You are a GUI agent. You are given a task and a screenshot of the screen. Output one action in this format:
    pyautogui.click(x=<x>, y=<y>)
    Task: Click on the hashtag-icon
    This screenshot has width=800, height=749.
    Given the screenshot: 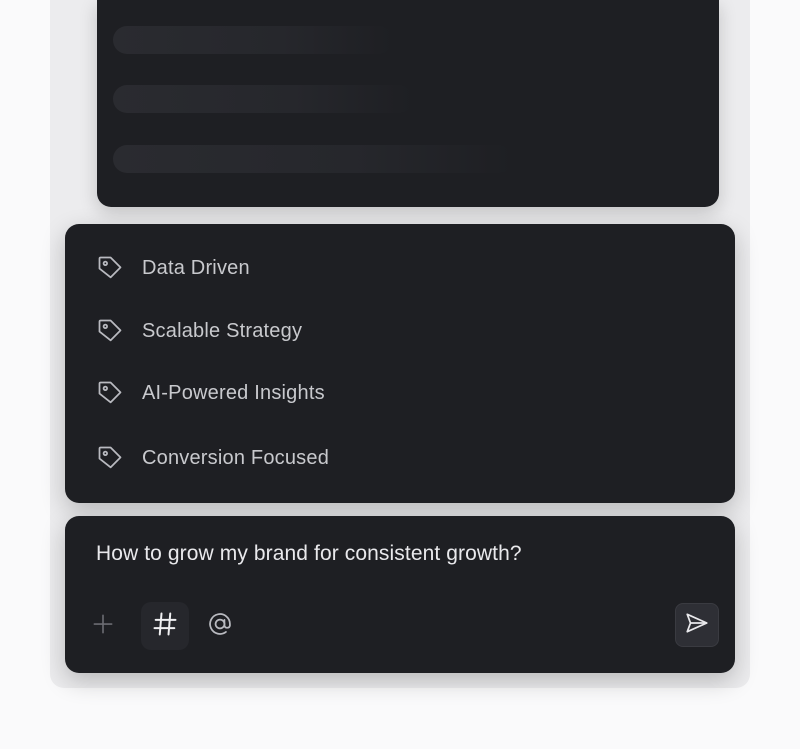 What is the action you would take?
    pyautogui.click(x=165, y=626)
    